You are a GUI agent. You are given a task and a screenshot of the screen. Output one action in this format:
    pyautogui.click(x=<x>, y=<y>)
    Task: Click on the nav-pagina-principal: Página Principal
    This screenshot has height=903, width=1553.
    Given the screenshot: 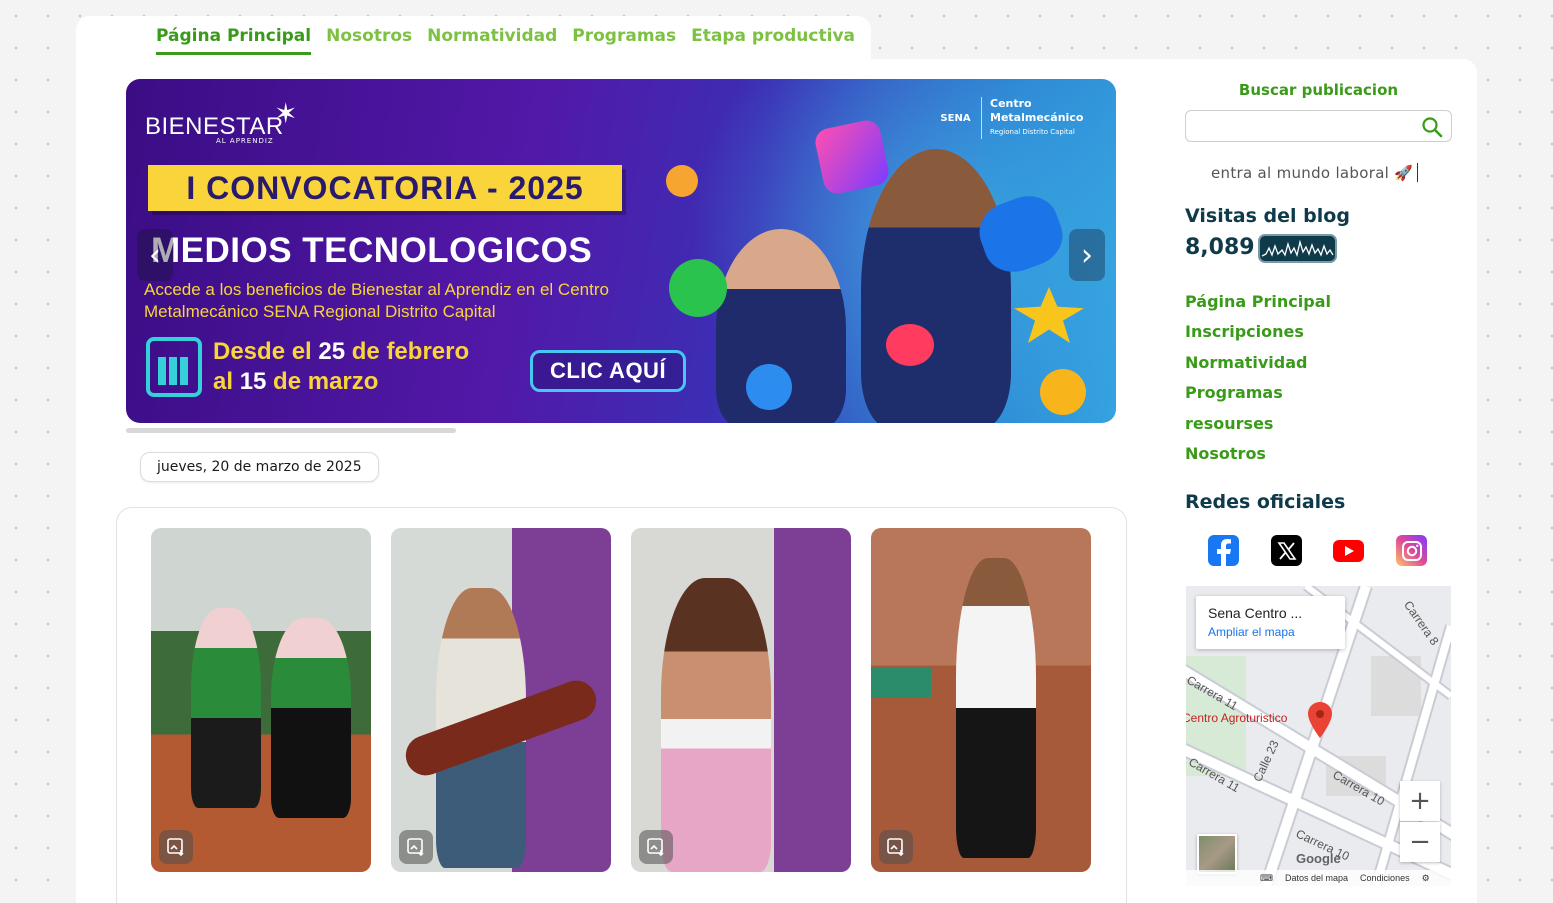 What is the action you would take?
    pyautogui.click(x=234, y=40)
    